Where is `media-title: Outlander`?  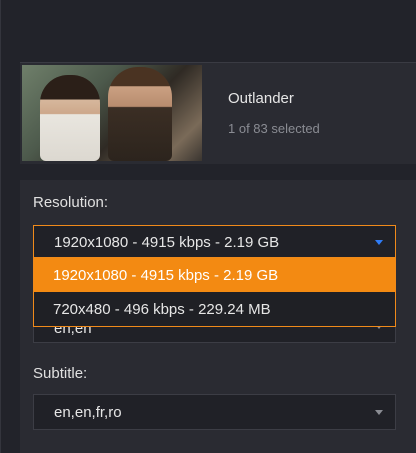 media-title: Outlander is located at coordinates (261, 98).